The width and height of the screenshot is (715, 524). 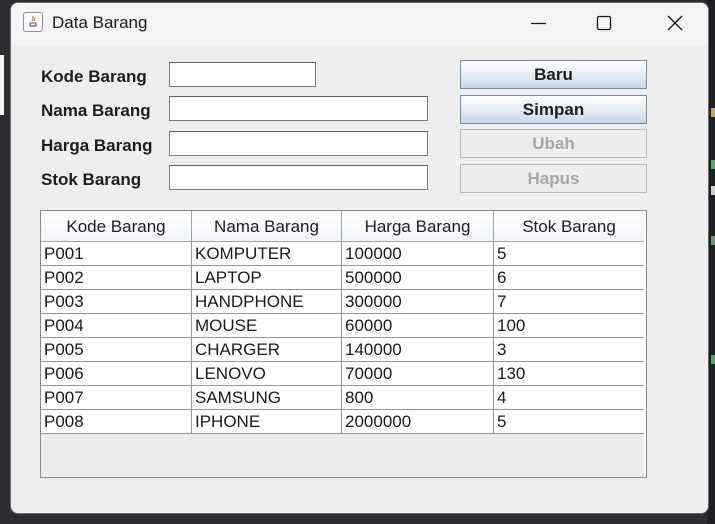 I want to click on window-title: Data Barang, so click(x=100, y=22).